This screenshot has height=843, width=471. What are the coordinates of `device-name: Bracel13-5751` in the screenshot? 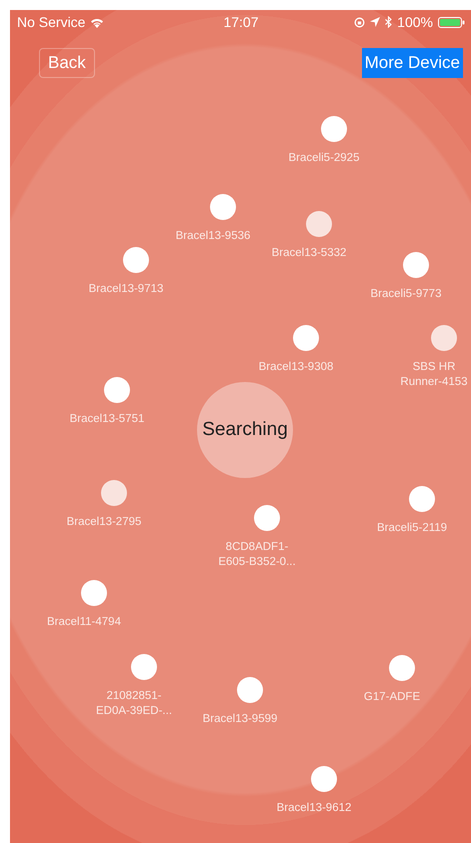 It's located at (107, 419).